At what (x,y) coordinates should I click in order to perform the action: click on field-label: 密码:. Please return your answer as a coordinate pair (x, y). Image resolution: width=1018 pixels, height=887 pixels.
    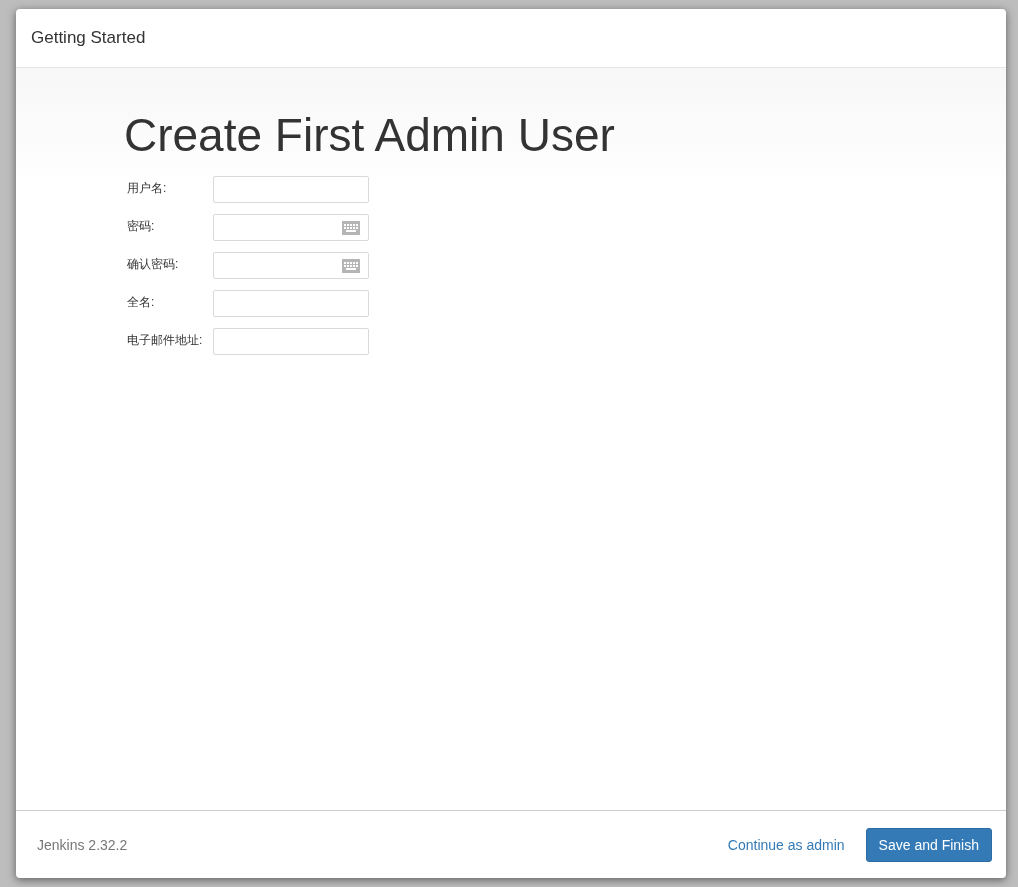
    Looking at the image, I should click on (141, 226).